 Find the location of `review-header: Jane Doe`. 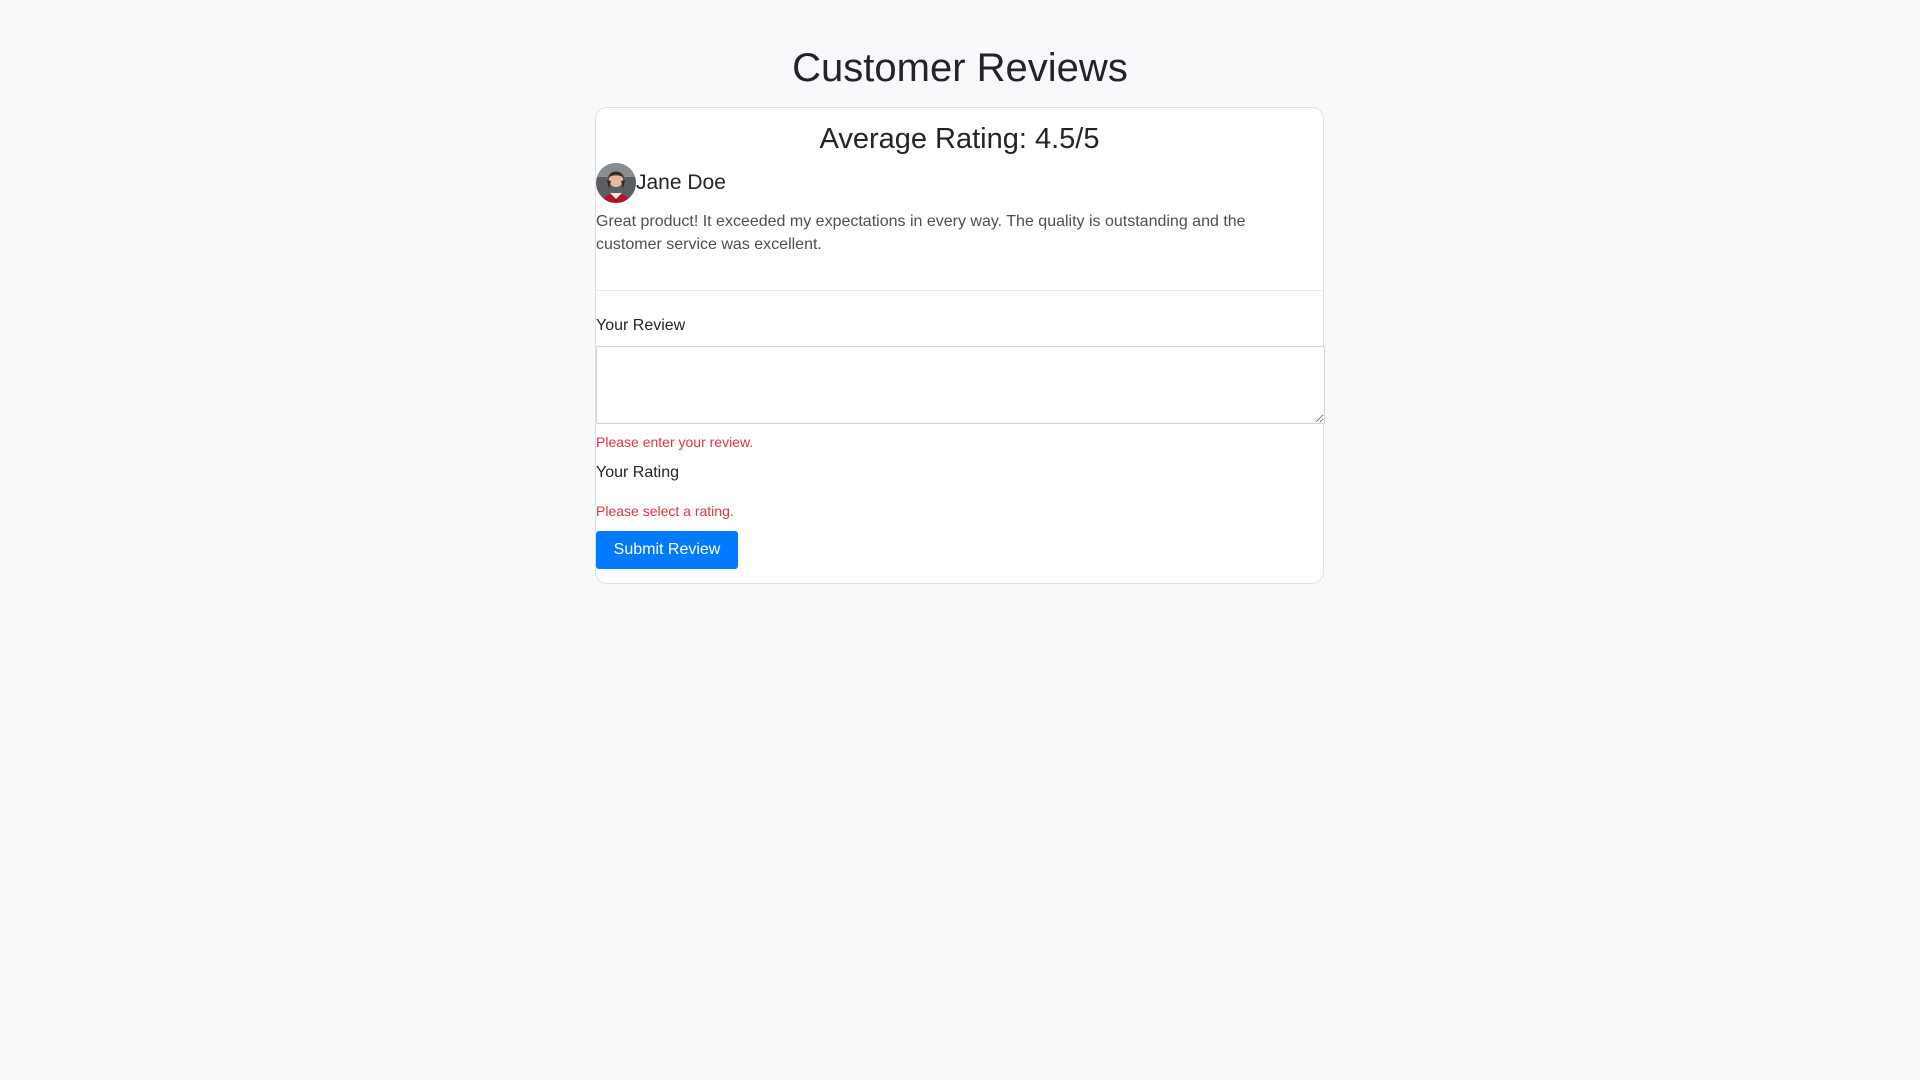

review-header: Jane Doe is located at coordinates (661, 183).